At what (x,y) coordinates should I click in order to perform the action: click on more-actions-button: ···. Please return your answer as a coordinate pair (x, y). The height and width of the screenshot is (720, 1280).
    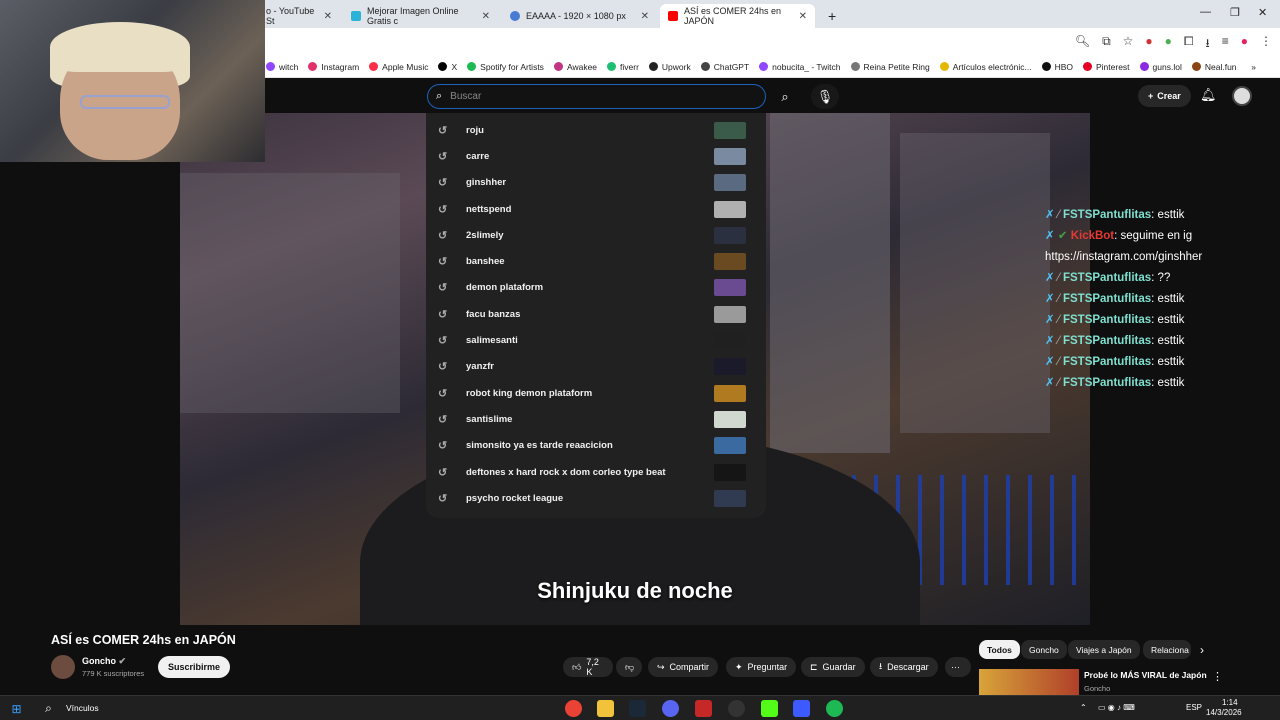
    Looking at the image, I should click on (958, 667).